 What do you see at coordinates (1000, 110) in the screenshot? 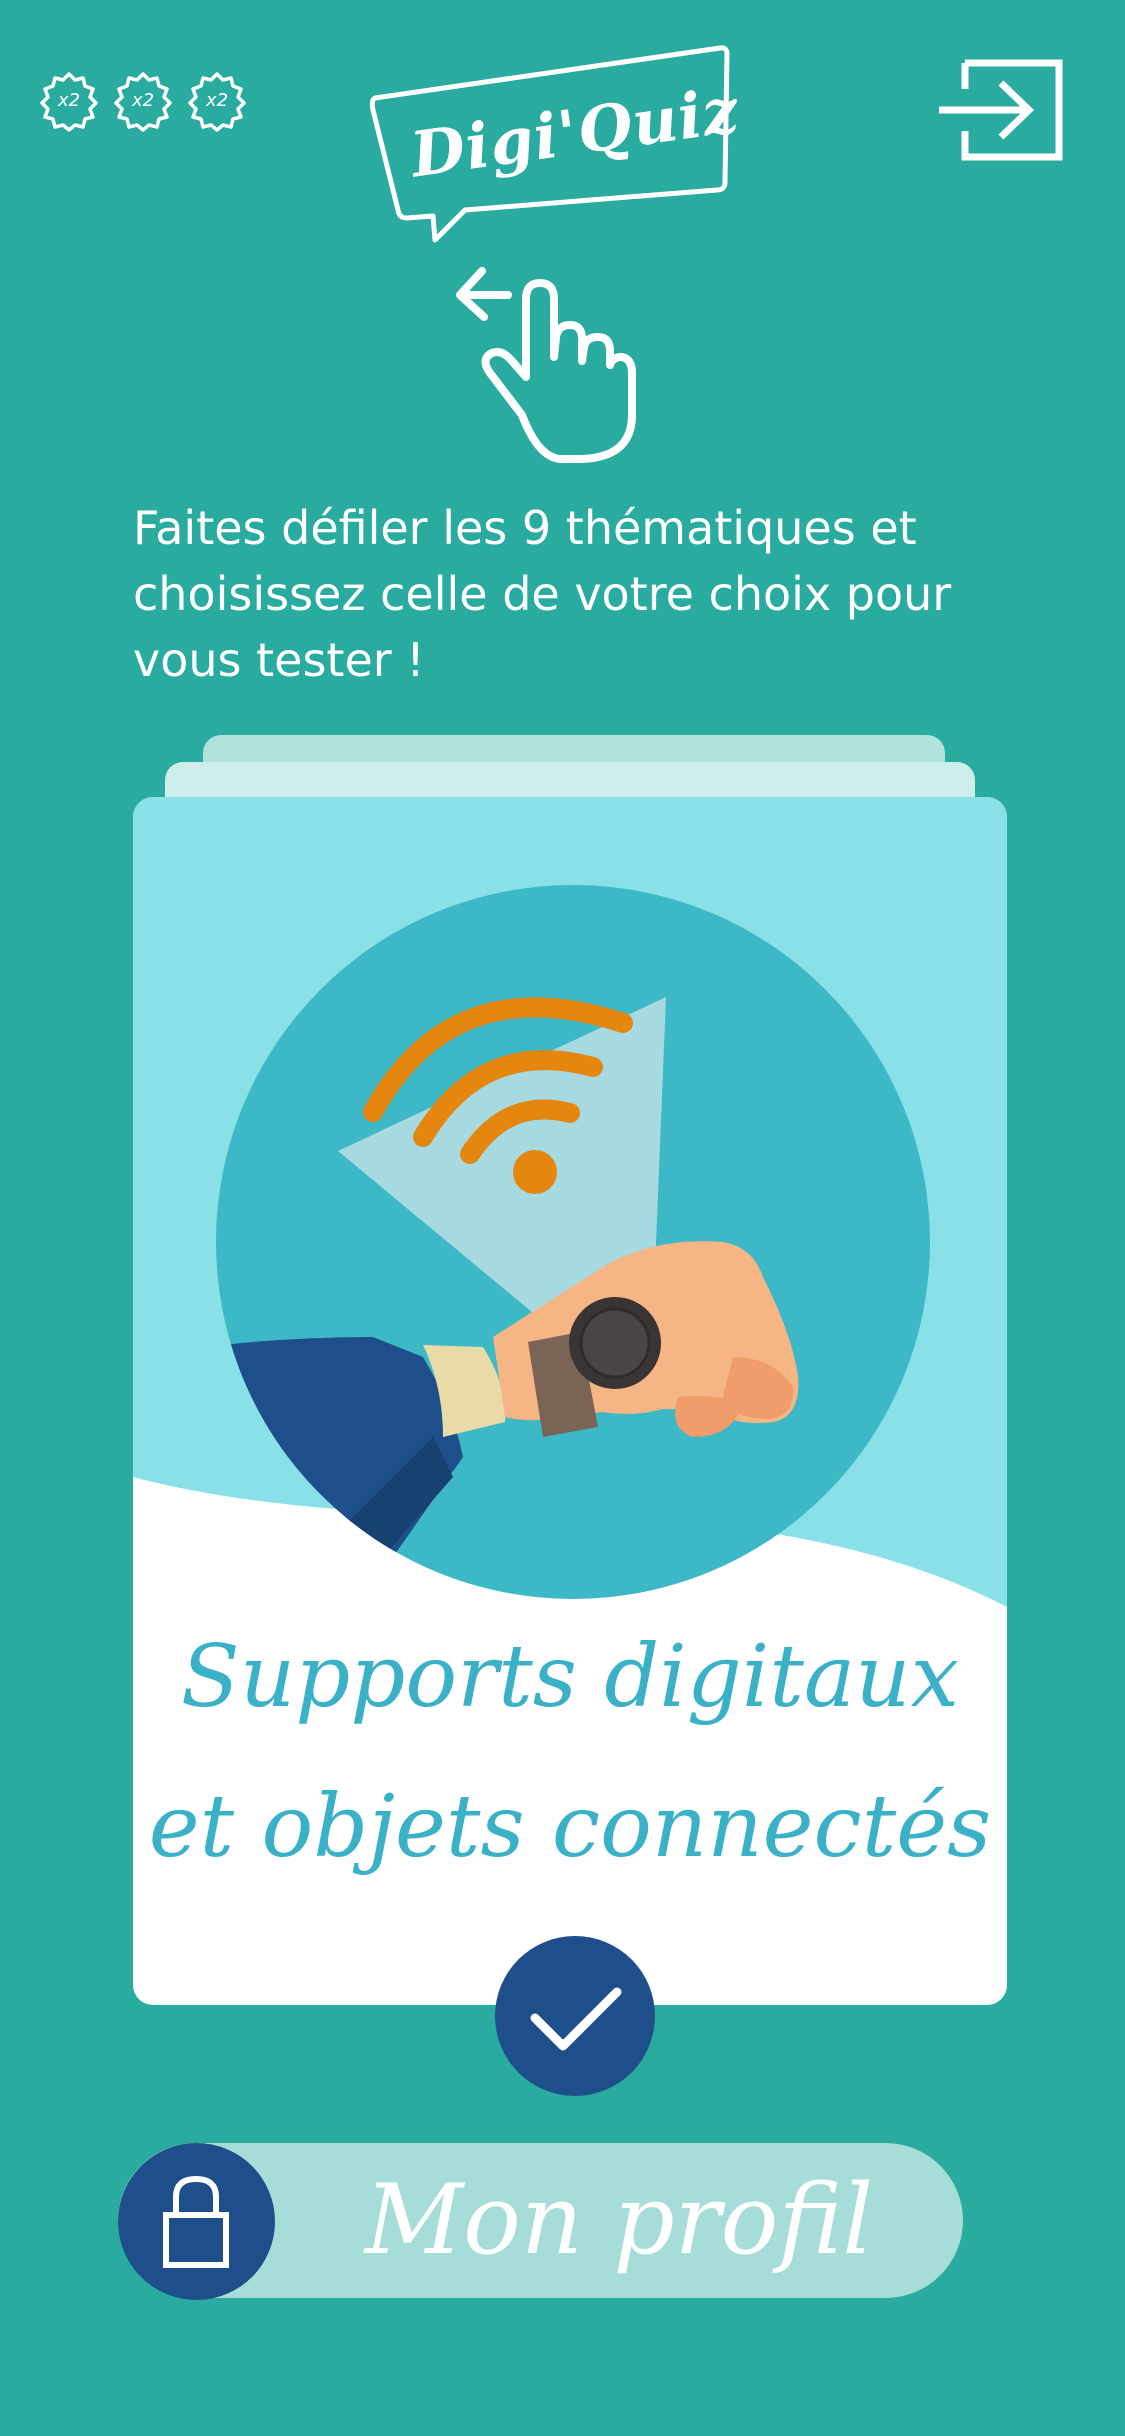
I see `sign-in-arrow-icon` at bounding box center [1000, 110].